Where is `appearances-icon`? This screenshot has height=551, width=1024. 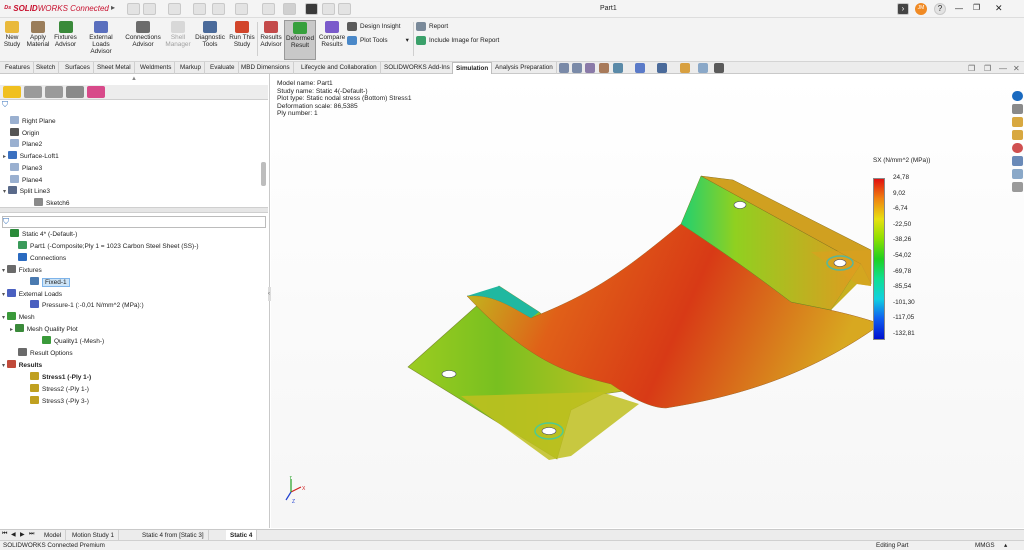 appearances-icon is located at coordinates (1017, 148).